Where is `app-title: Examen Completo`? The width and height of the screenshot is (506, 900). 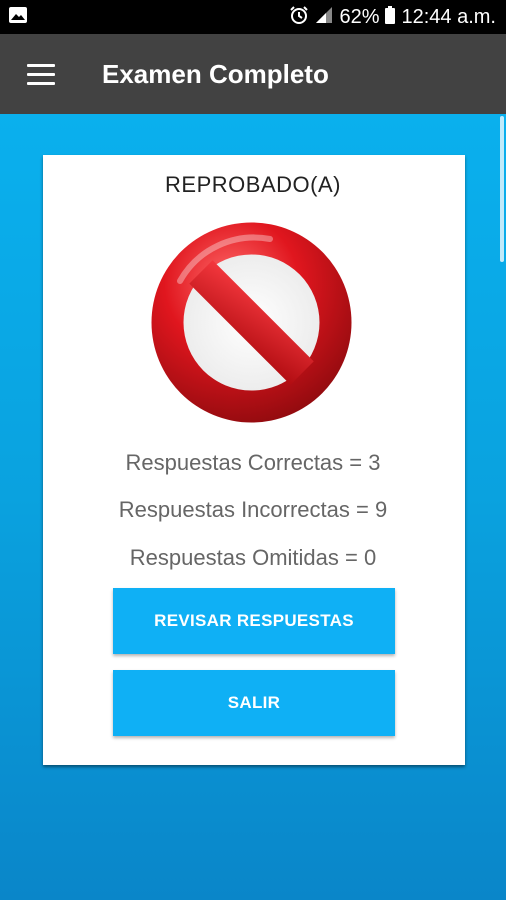
app-title: Examen Completo is located at coordinates (215, 73).